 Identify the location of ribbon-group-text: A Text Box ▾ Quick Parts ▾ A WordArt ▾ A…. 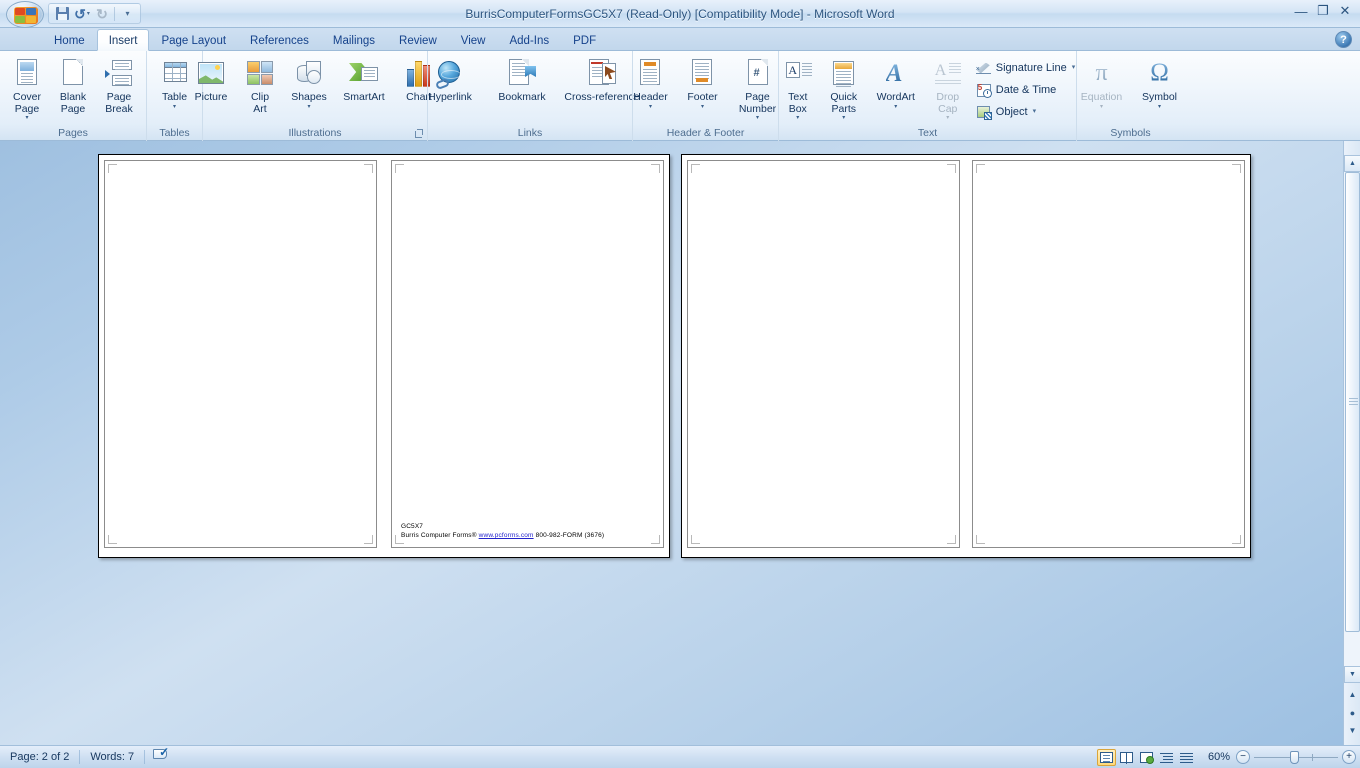
(927, 96).